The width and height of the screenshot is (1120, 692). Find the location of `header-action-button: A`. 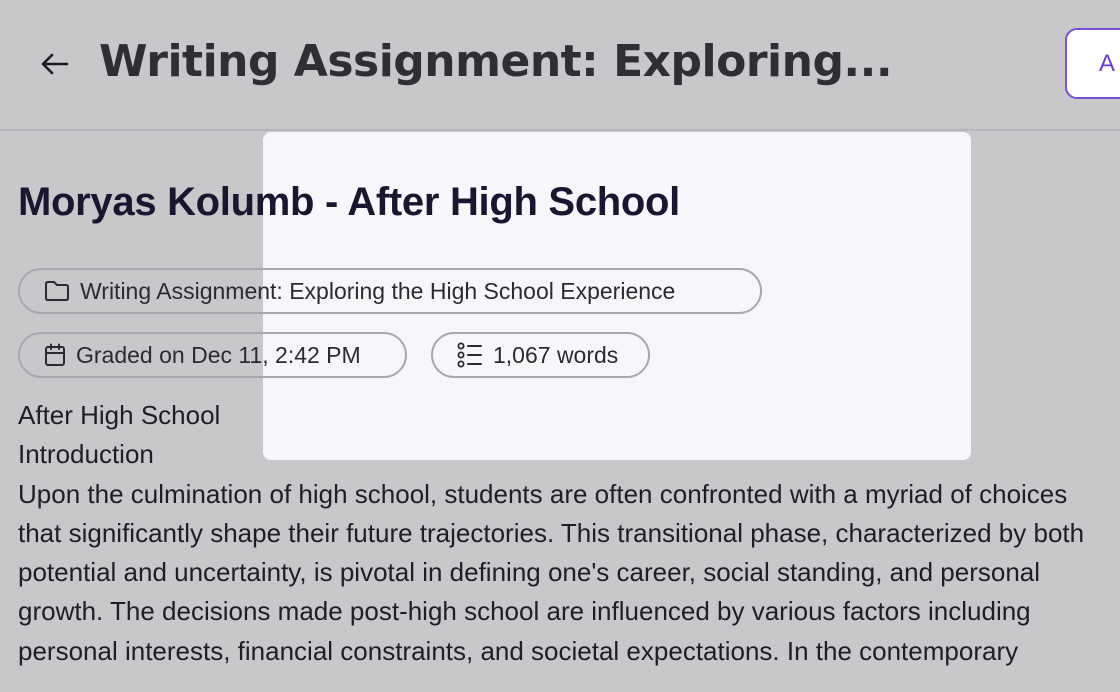

header-action-button: A is located at coordinates (1092, 63).